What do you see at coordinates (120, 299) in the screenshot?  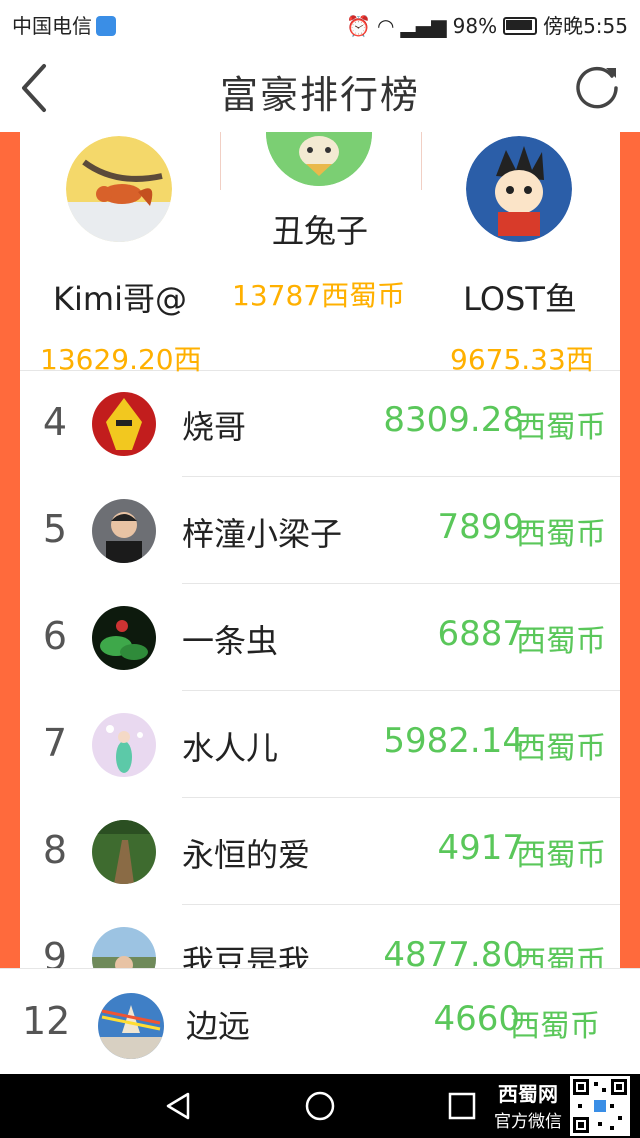 I see `second-place-name: Kimi哥@` at bounding box center [120, 299].